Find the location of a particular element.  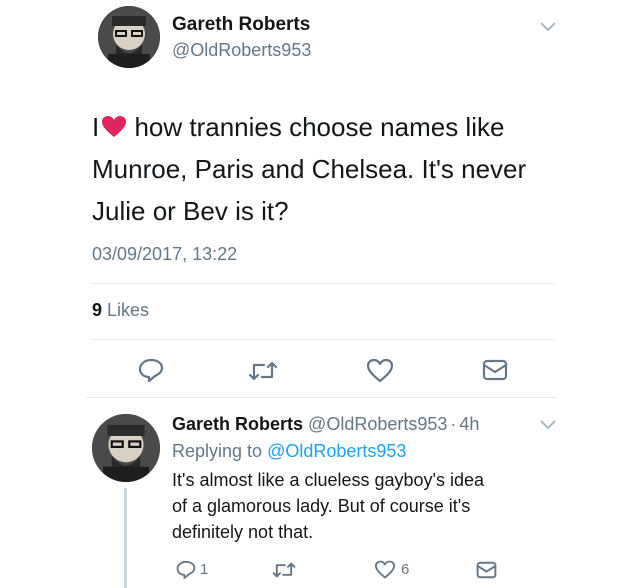

tweet-line-3: Julie or Bev is it? is located at coordinates (190, 211).